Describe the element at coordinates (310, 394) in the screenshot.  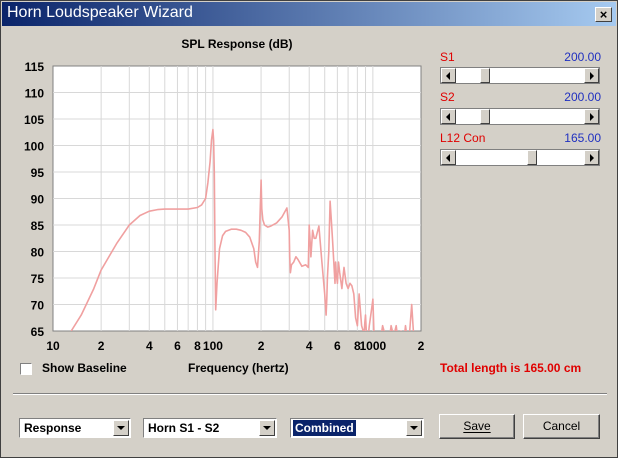
I see `divider` at that location.